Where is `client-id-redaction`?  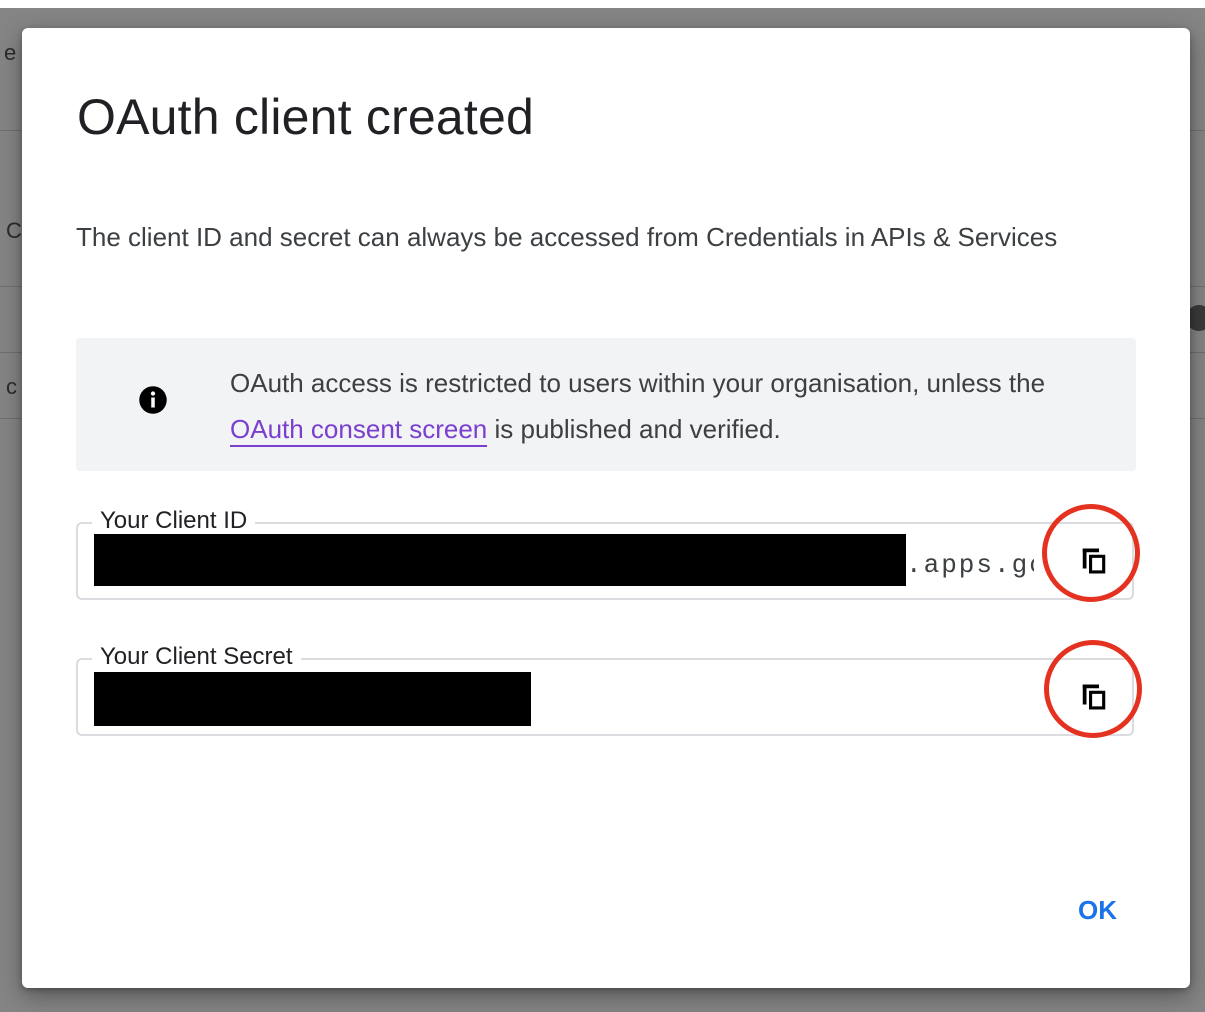 client-id-redaction is located at coordinates (500, 560).